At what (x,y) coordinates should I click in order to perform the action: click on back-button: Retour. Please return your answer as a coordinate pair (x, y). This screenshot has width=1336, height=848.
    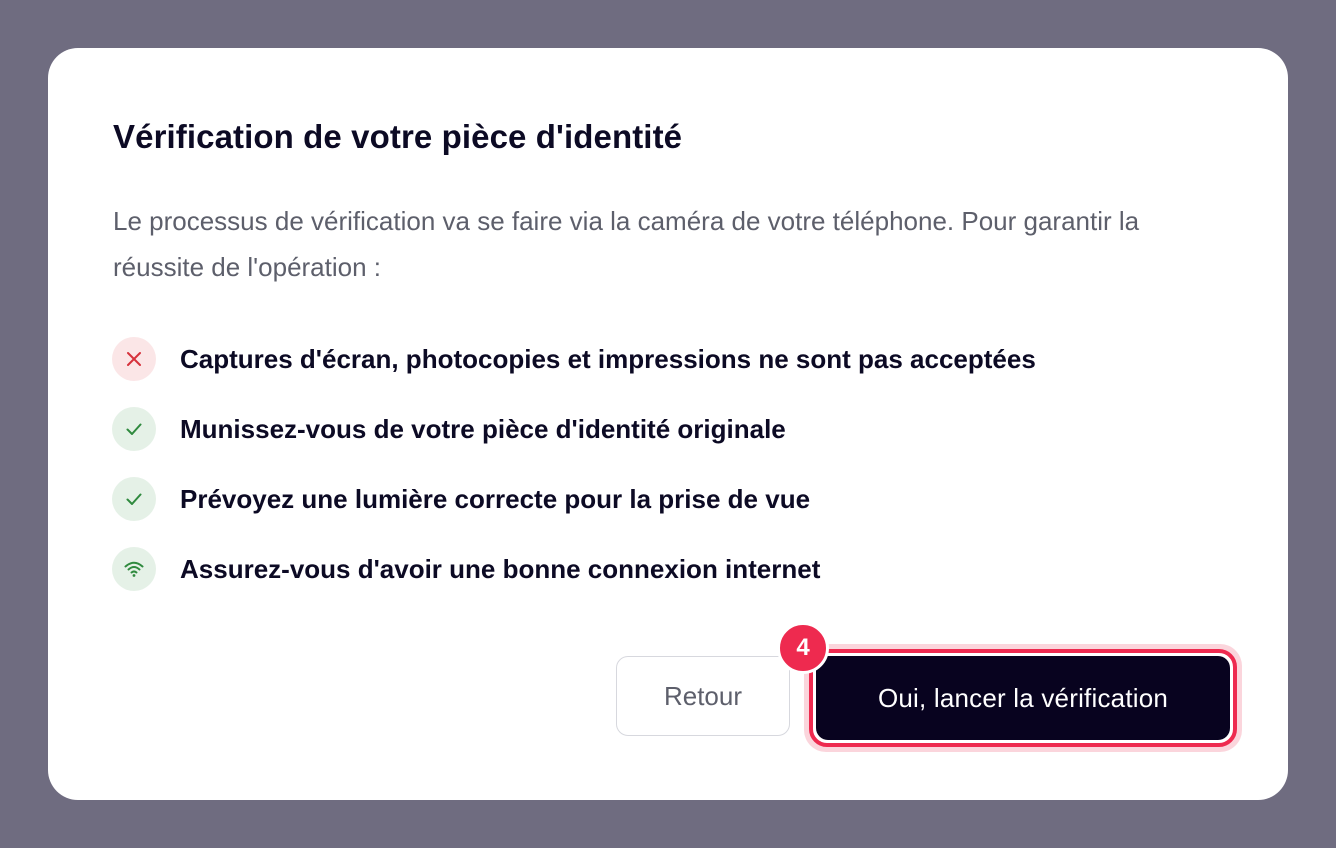
    Looking at the image, I should click on (703, 696).